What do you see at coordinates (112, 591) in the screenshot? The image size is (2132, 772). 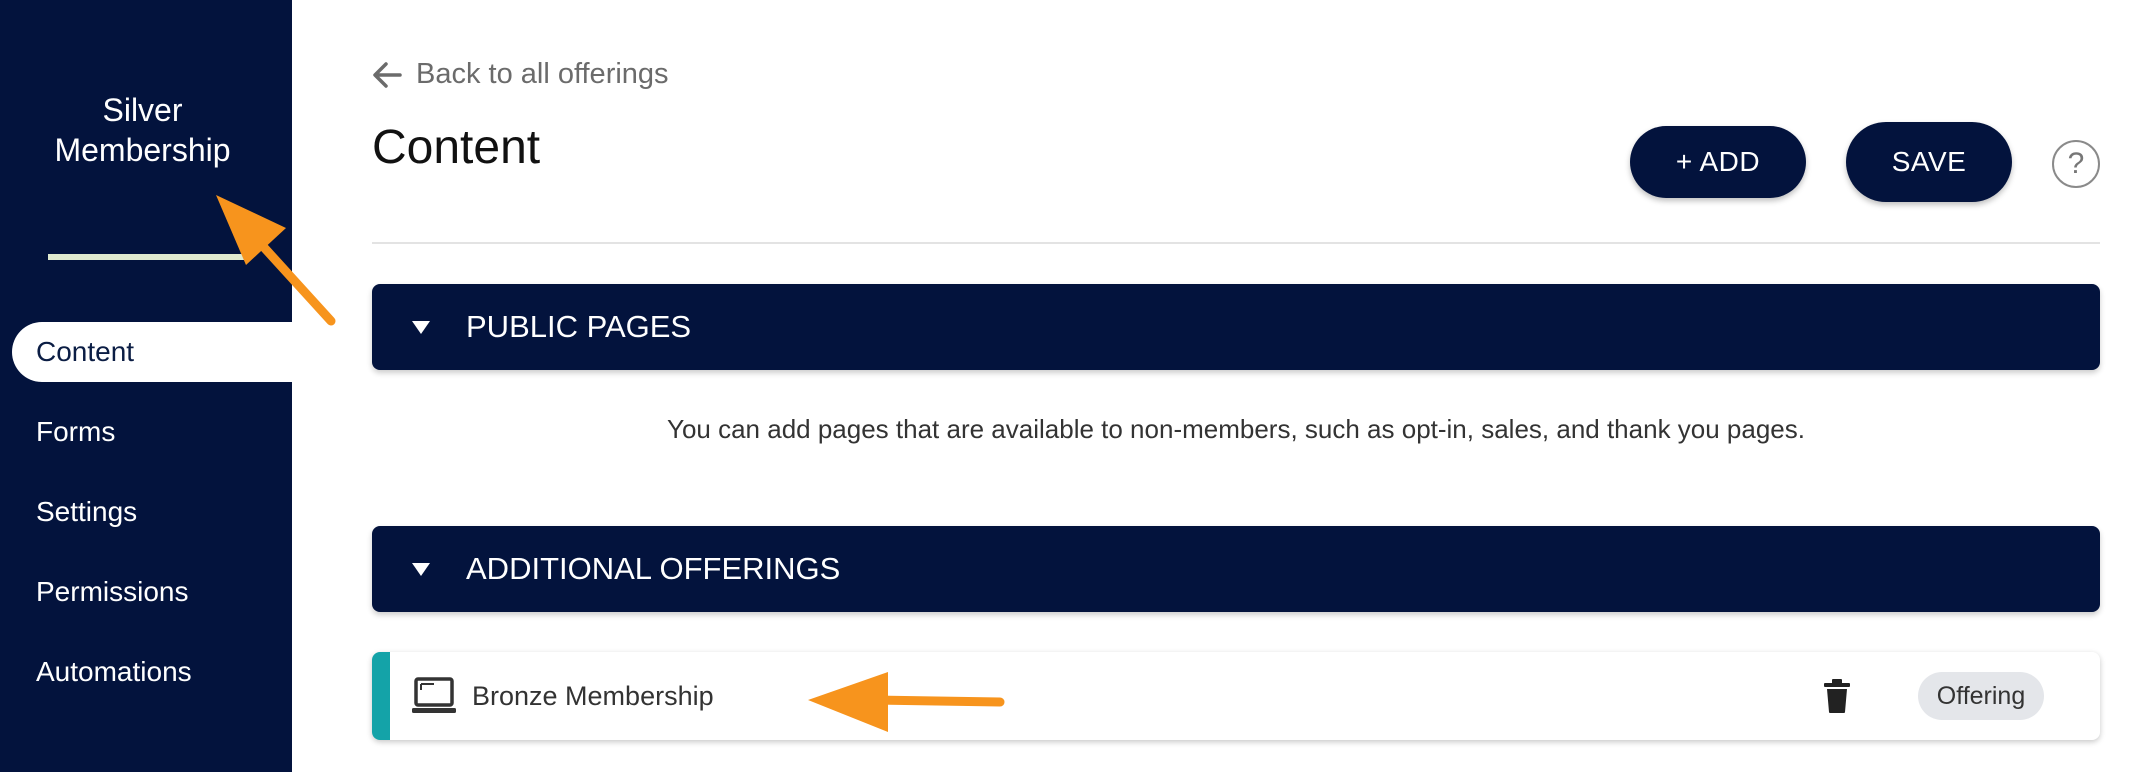 I see `sidebar-item-label: Permissions` at bounding box center [112, 591].